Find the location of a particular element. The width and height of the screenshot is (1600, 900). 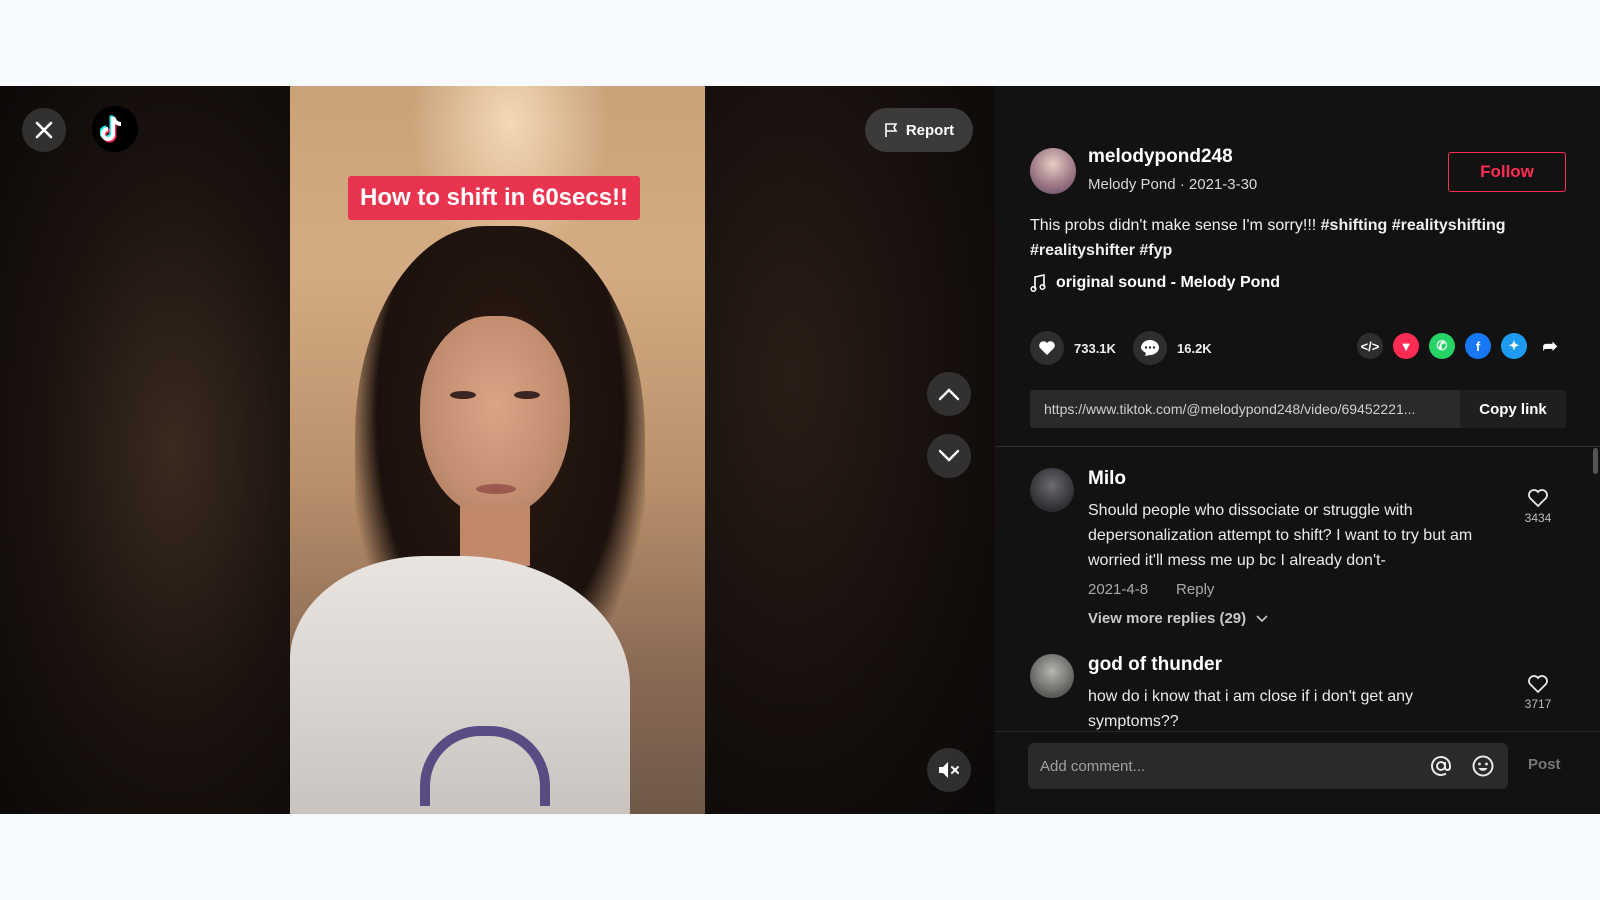

close-icon is located at coordinates (44, 130).